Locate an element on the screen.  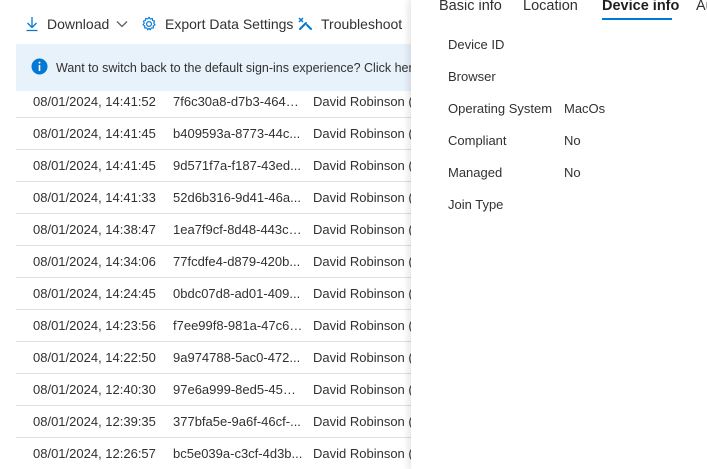
sign-in-date: 08/01/2024, 14:41:33 is located at coordinates (94, 197).